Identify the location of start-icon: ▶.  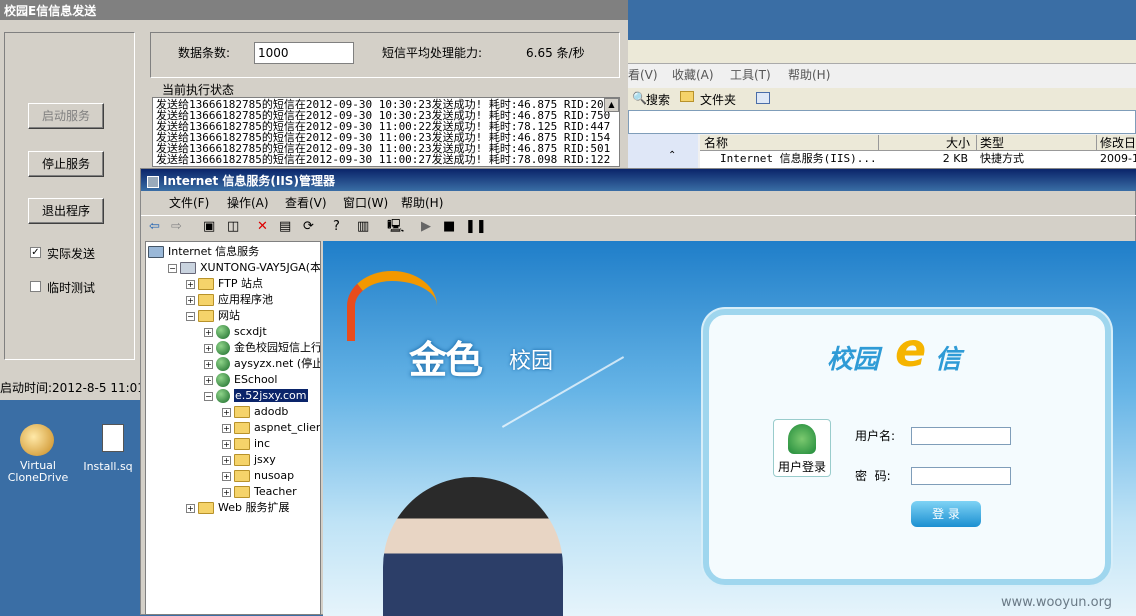
(426, 227).